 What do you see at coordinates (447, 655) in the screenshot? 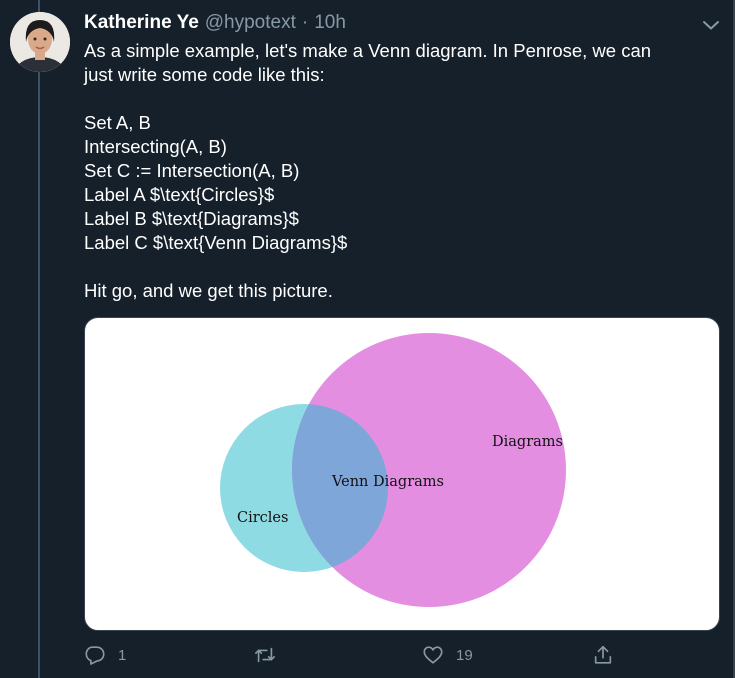
I see `like-button: 19` at bounding box center [447, 655].